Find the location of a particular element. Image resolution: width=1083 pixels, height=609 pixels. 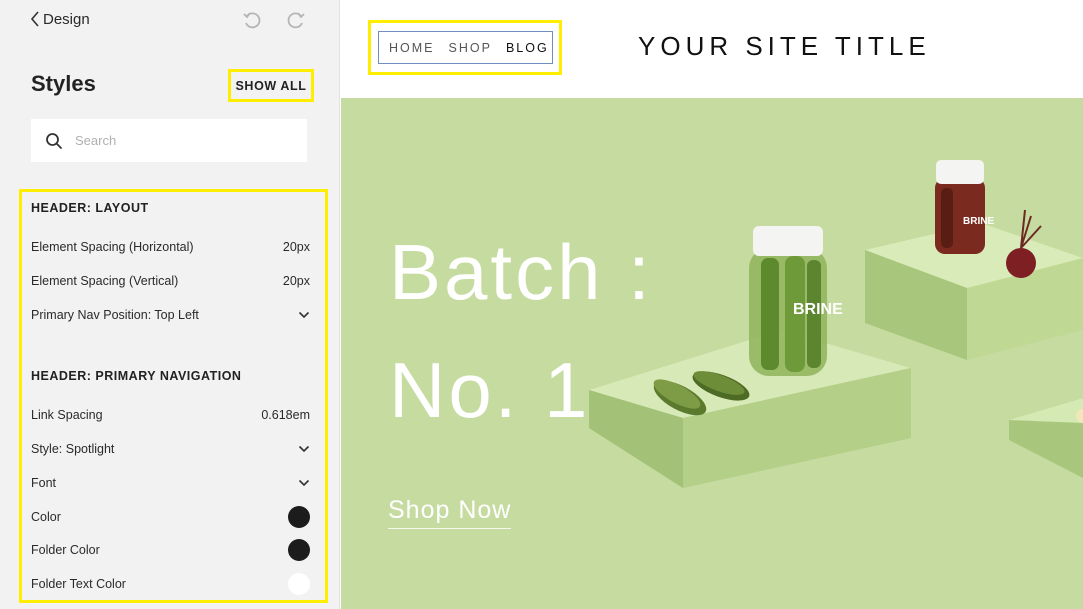

nav-link-shop: SHOP is located at coordinates (470, 48).